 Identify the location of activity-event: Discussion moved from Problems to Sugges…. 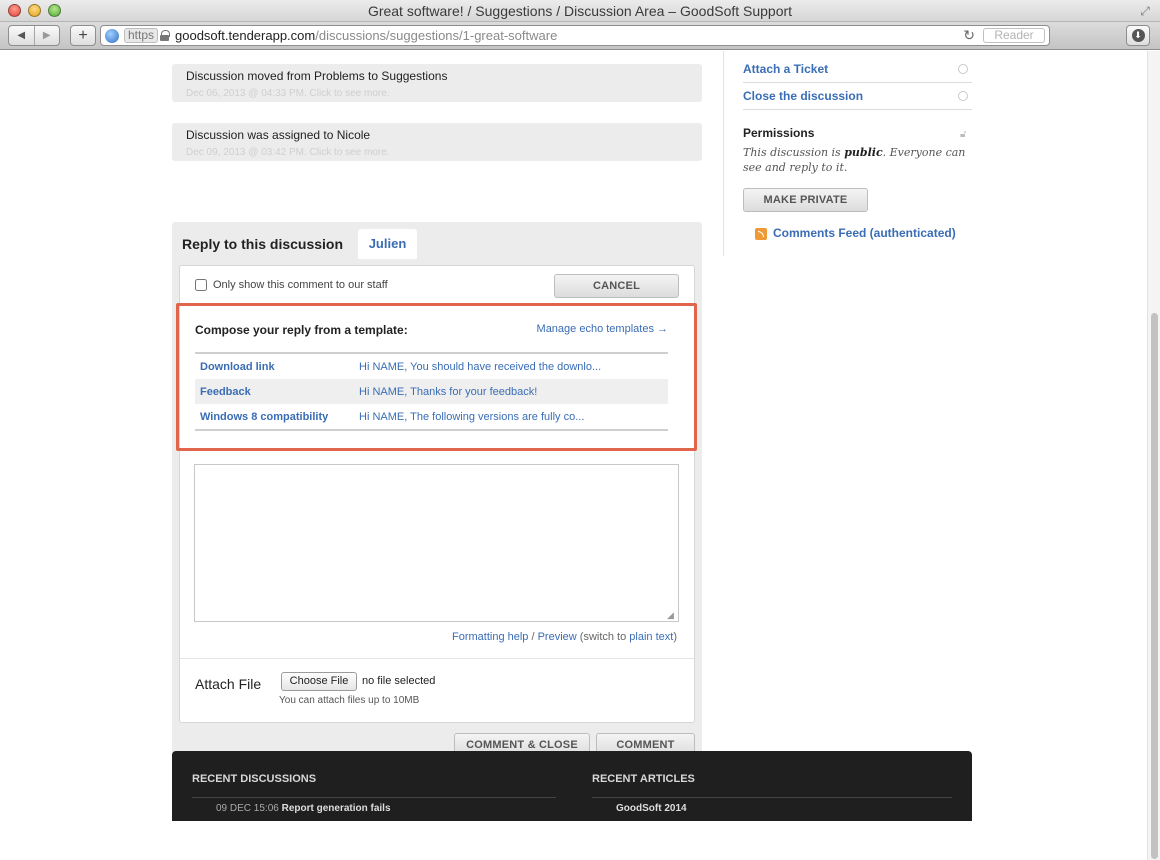
(437, 83).